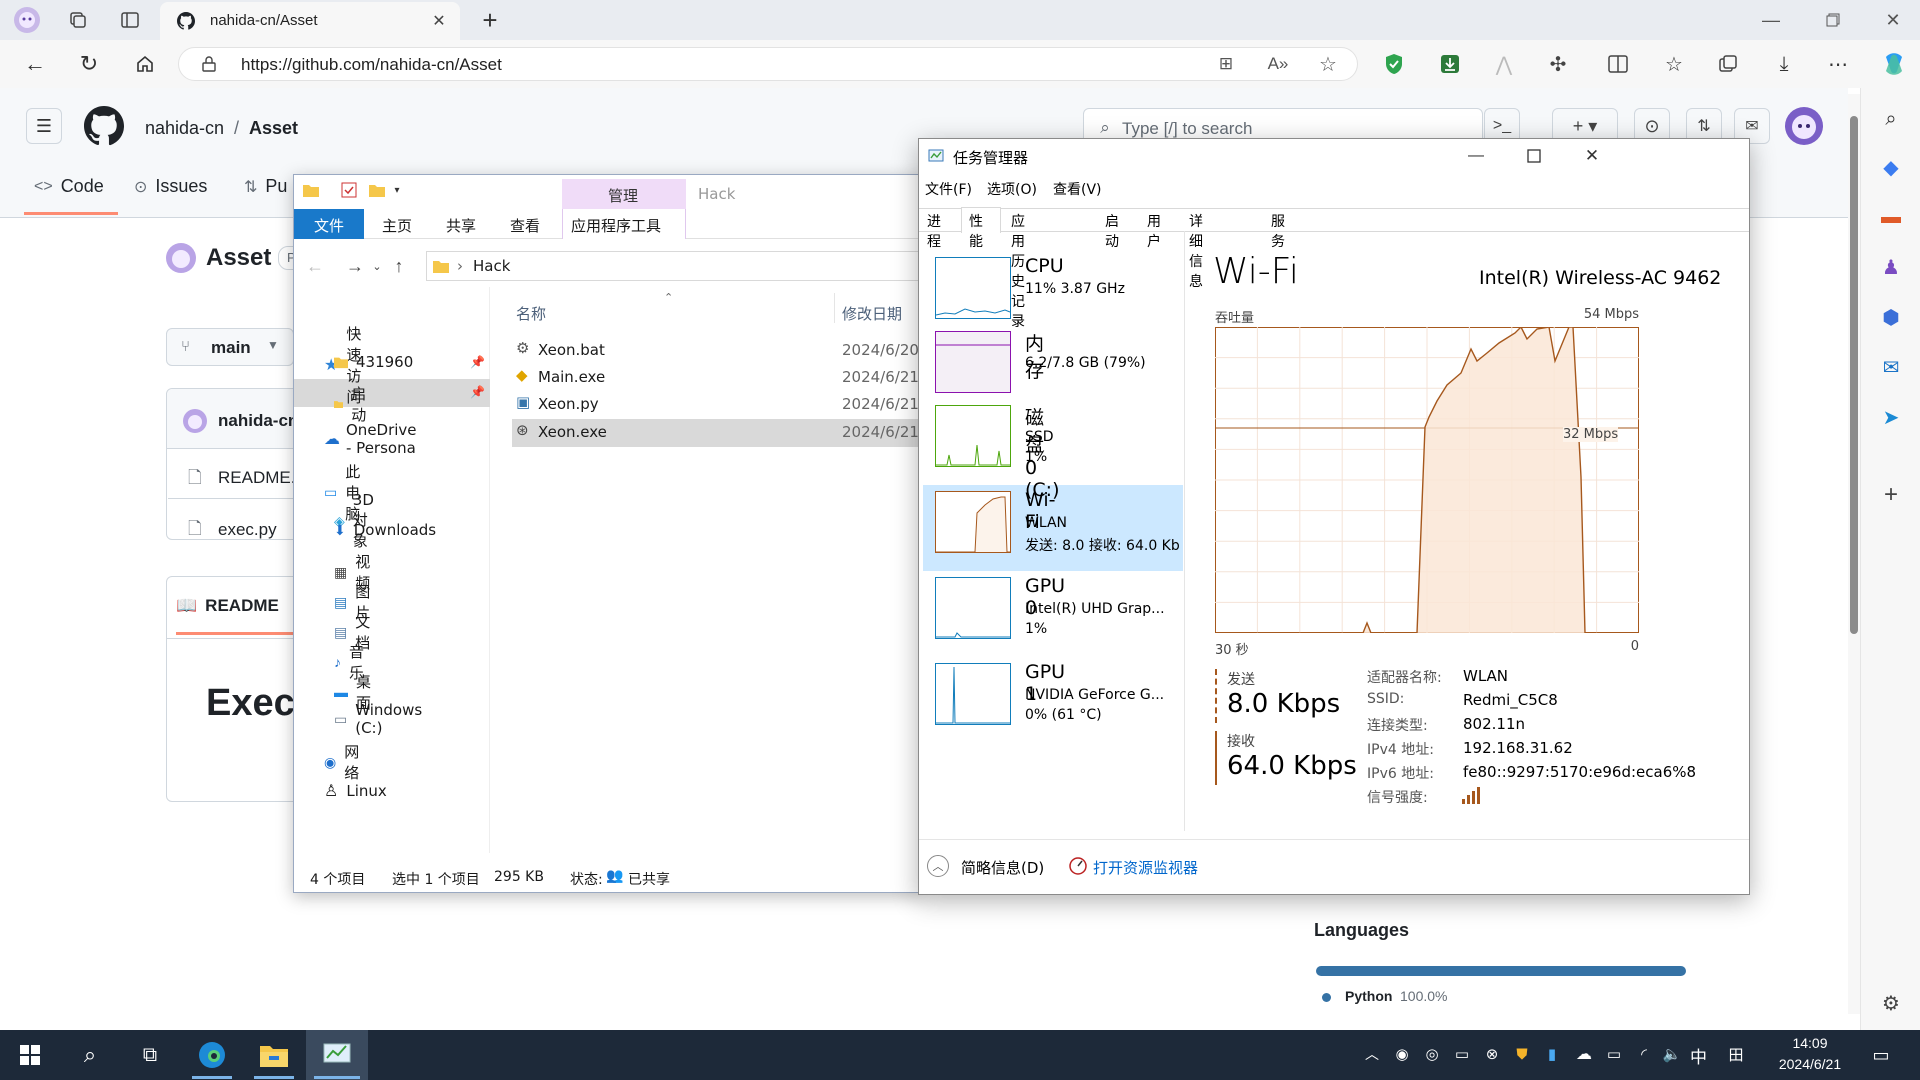 The width and height of the screenshot is (1920, 1080). What do you see at coordinates (195, 421) in the screenshot?
I see `commit-author-avatar` at bounding box center [195, 421].